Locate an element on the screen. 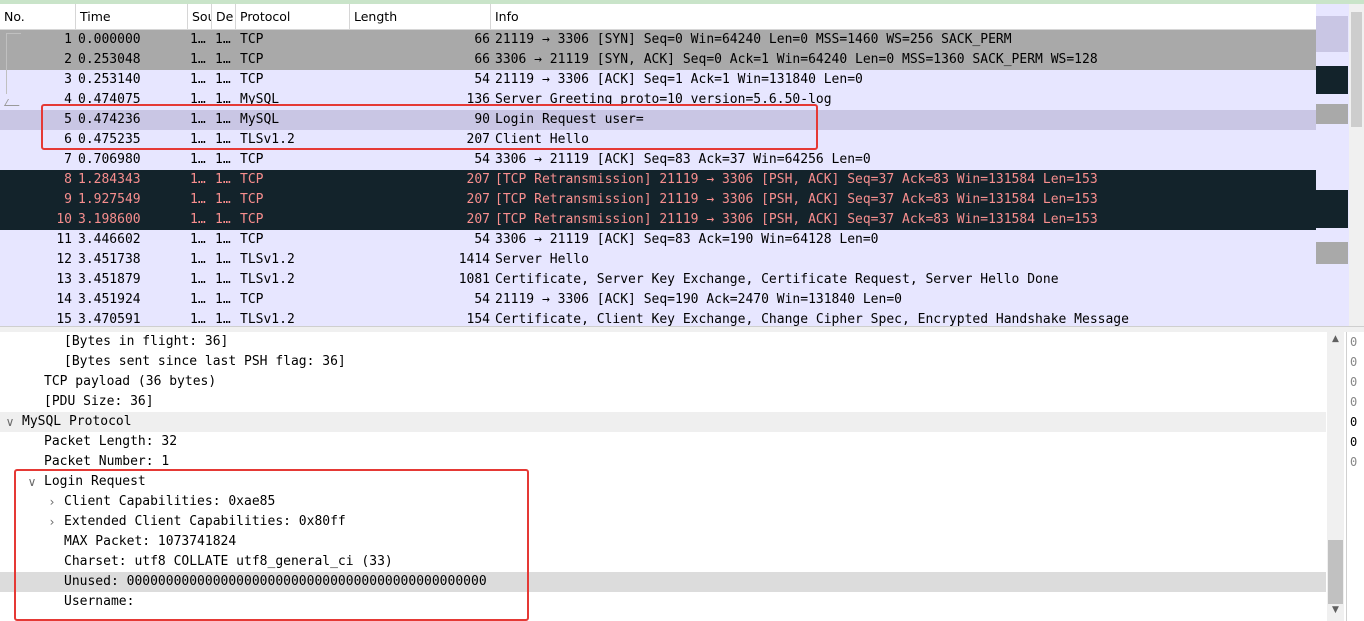  packet-time: 0.253140 is located at coordinates (109, 79).